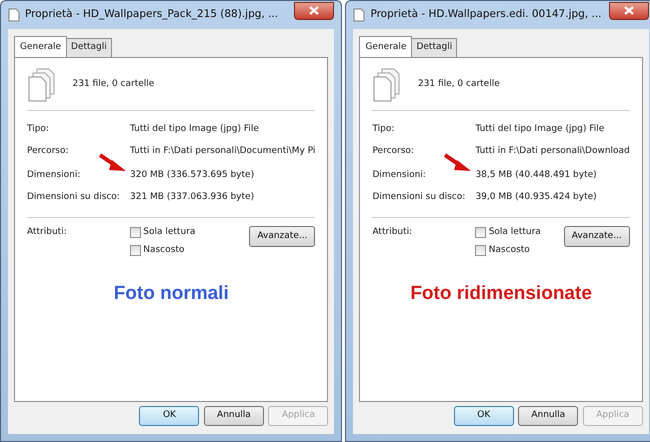  What do you see at coordinates (171, 294) in the screenshot?
I see `caption-text: Foto normali` at bounding box center [171, 294].